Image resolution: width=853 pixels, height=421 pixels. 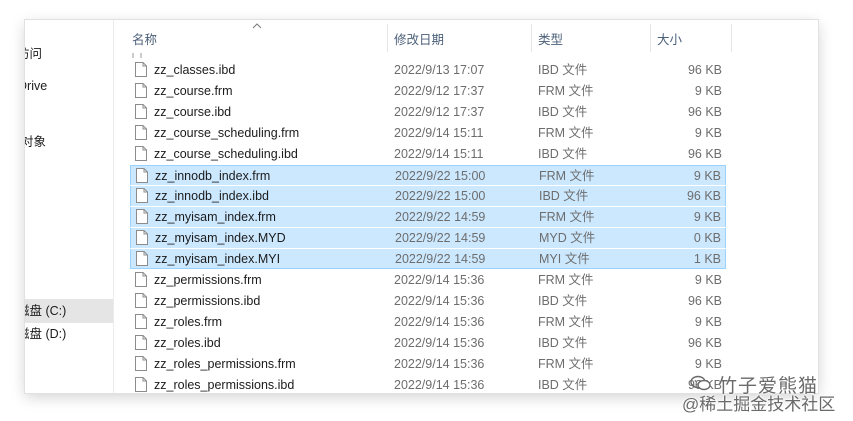 I want to click on nav-item: 页, so click(x=69, y=167).